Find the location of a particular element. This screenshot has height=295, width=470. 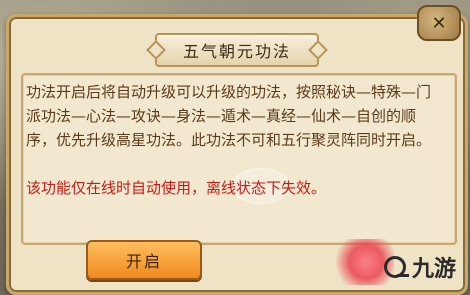

watermark-icon is located at coordinates (396, 267).